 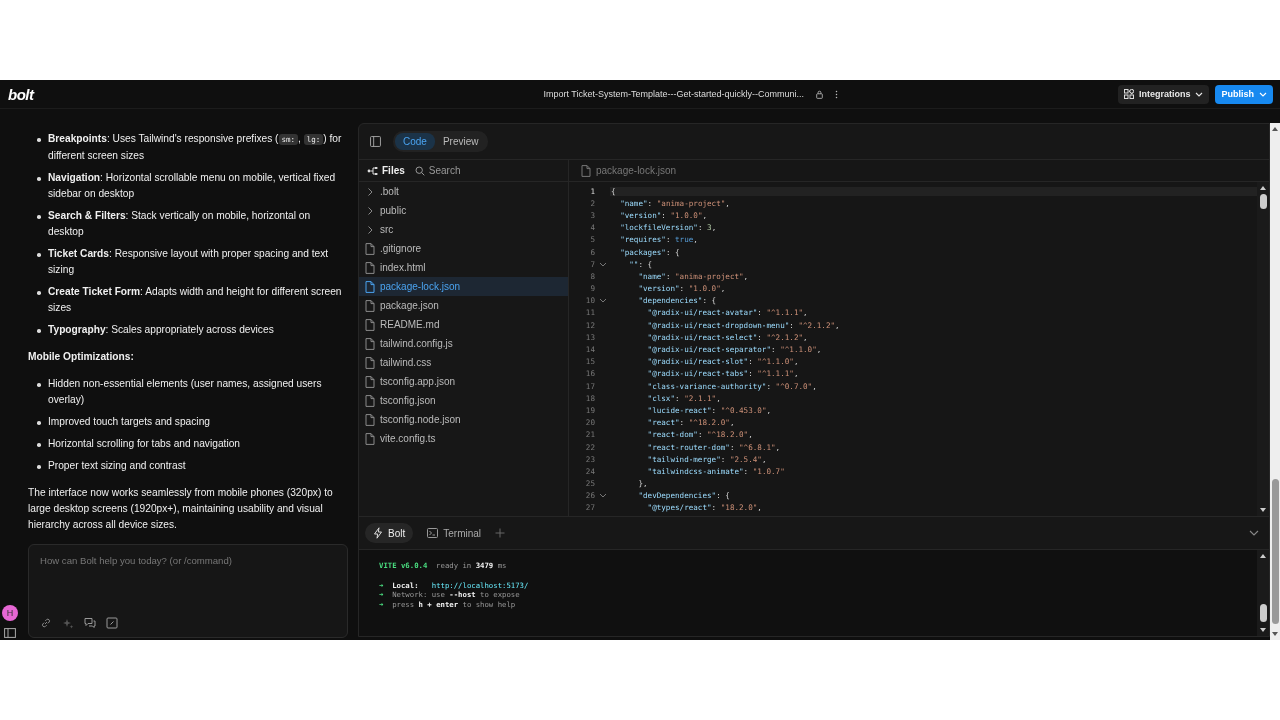 I want to click on edit-icon, so click(x=112, y=623).